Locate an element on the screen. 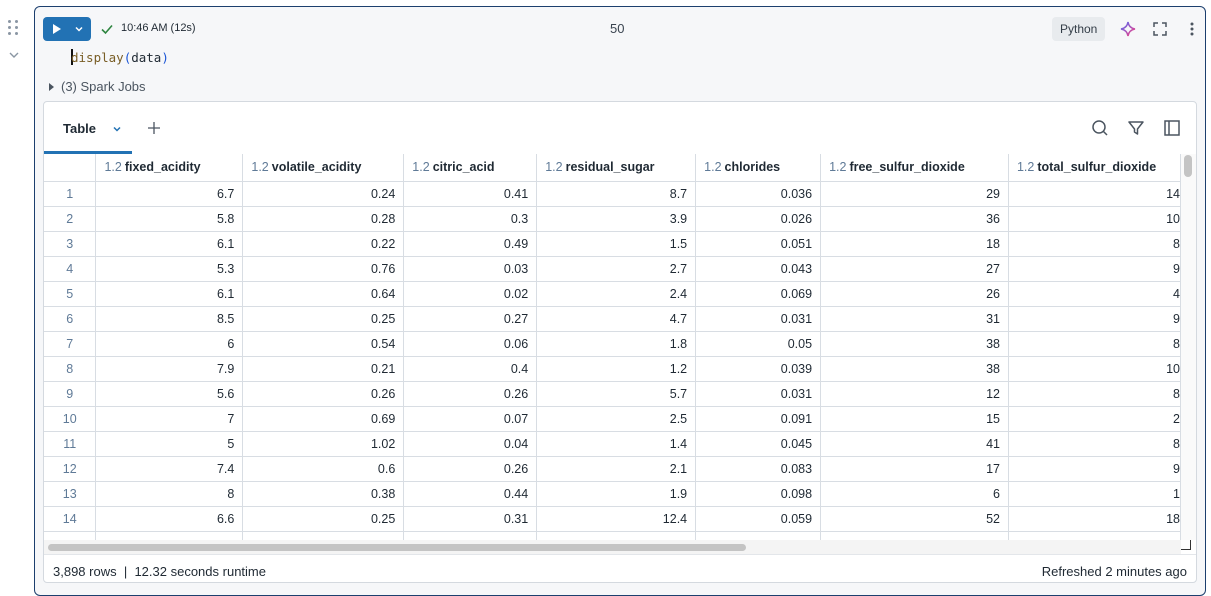 This screenshot has width=1211, height=596. table-cell: 4 is located at coordinates (1094, 294).